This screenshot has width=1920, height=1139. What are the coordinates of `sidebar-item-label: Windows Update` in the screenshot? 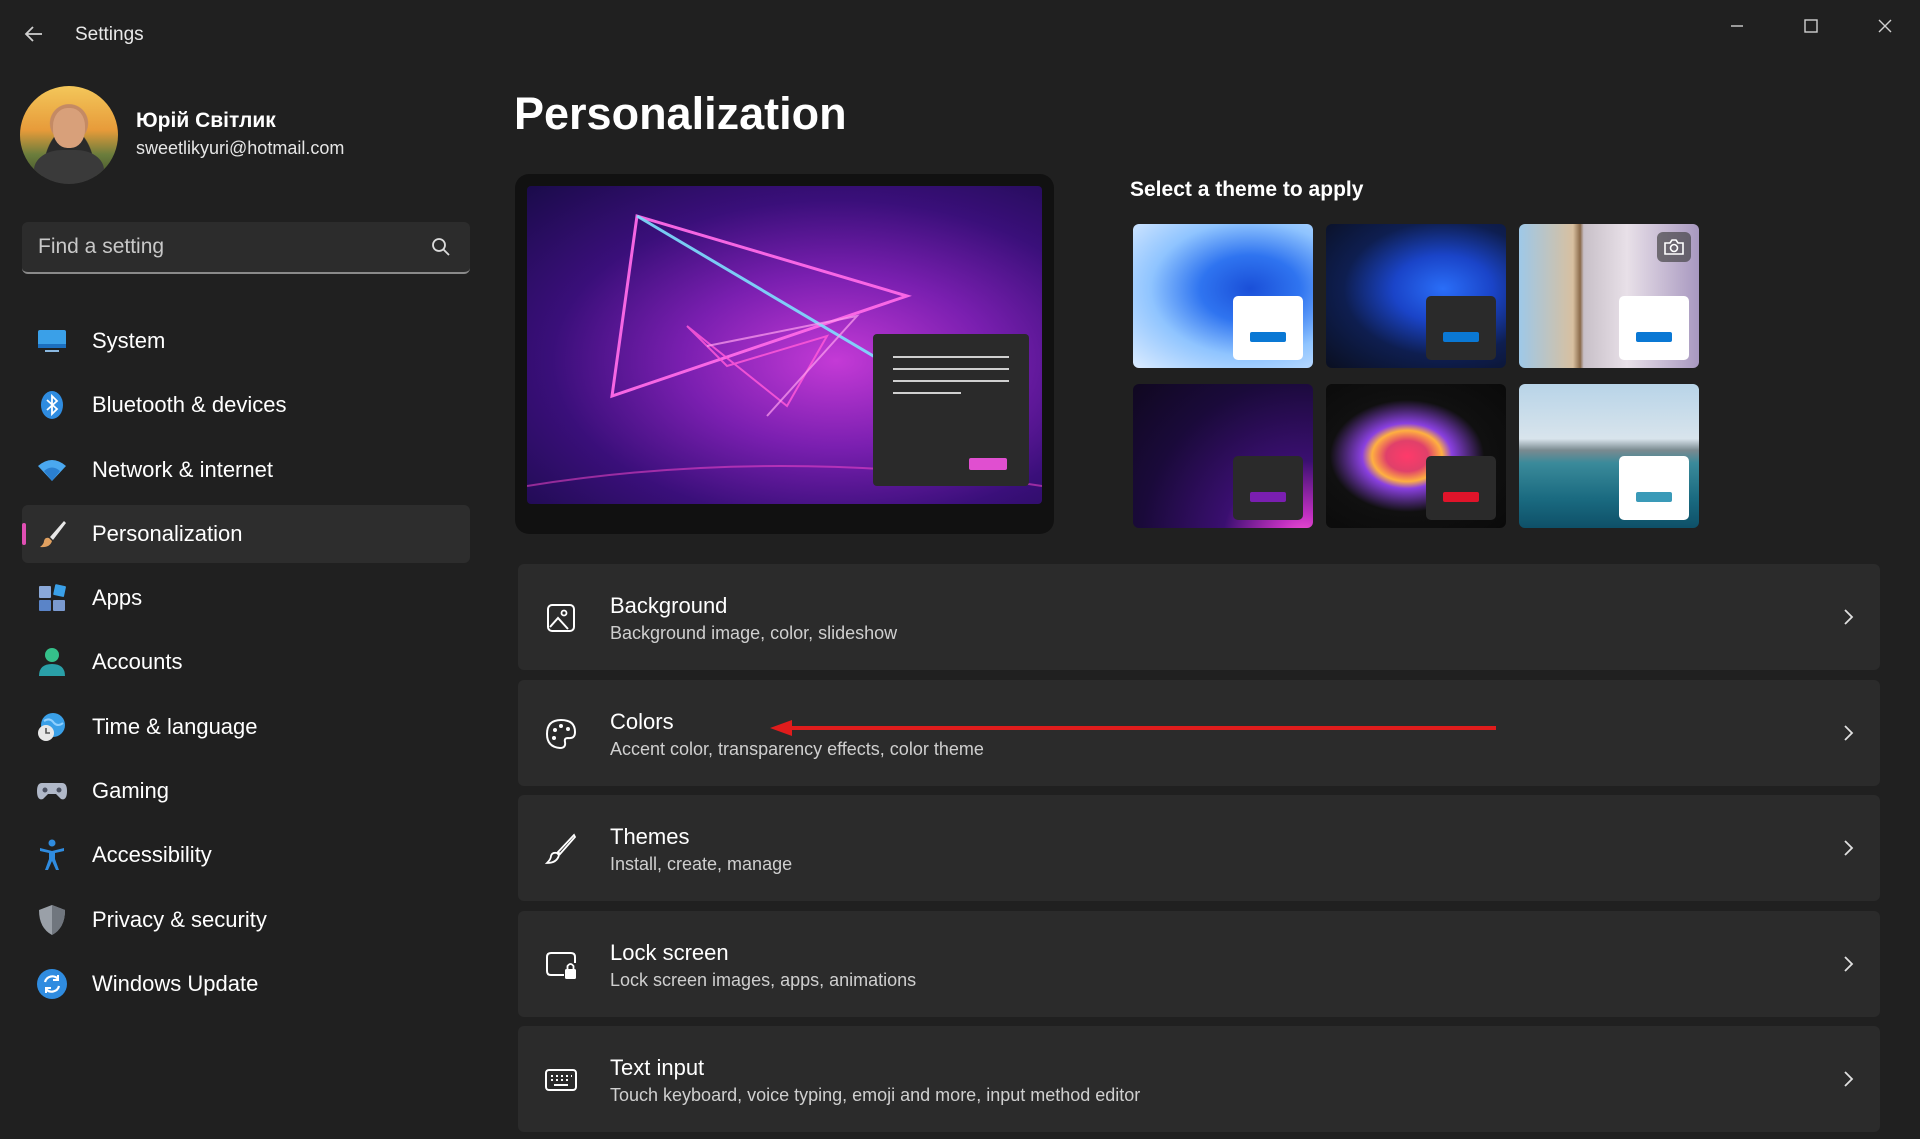 It's located at (175, 983).